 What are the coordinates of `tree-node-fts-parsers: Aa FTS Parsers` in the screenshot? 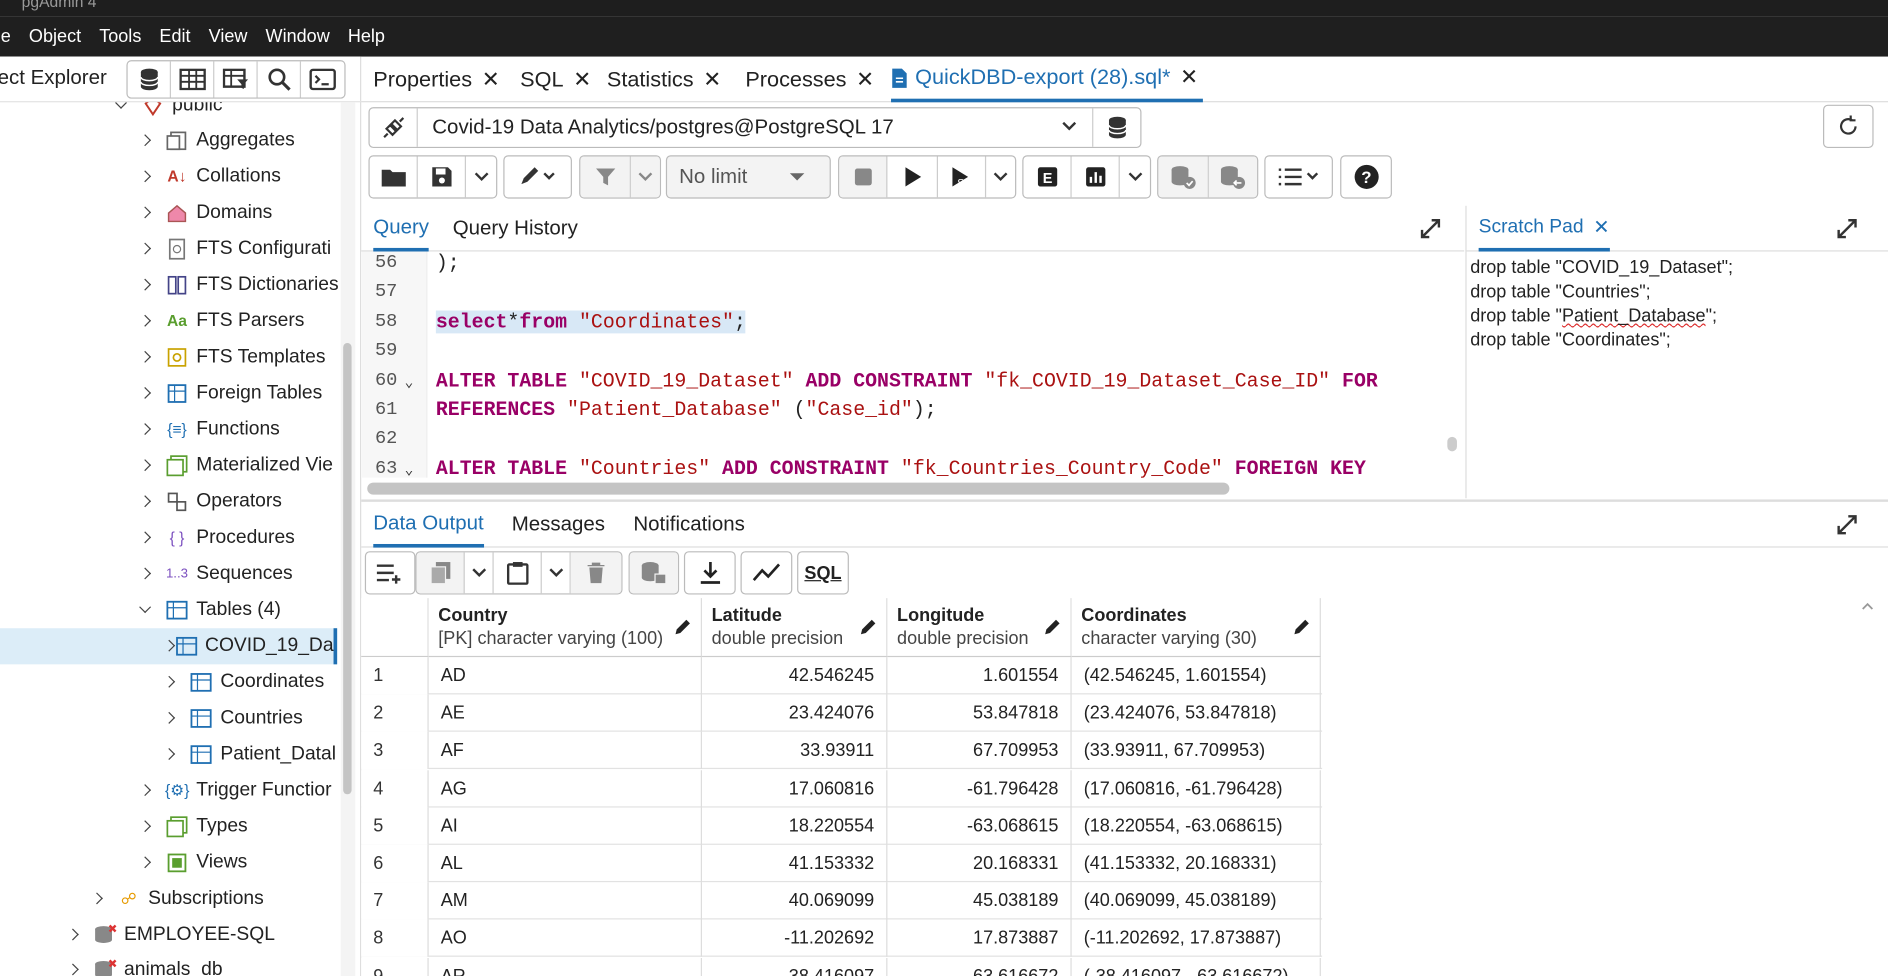 It's located at (221, 321).